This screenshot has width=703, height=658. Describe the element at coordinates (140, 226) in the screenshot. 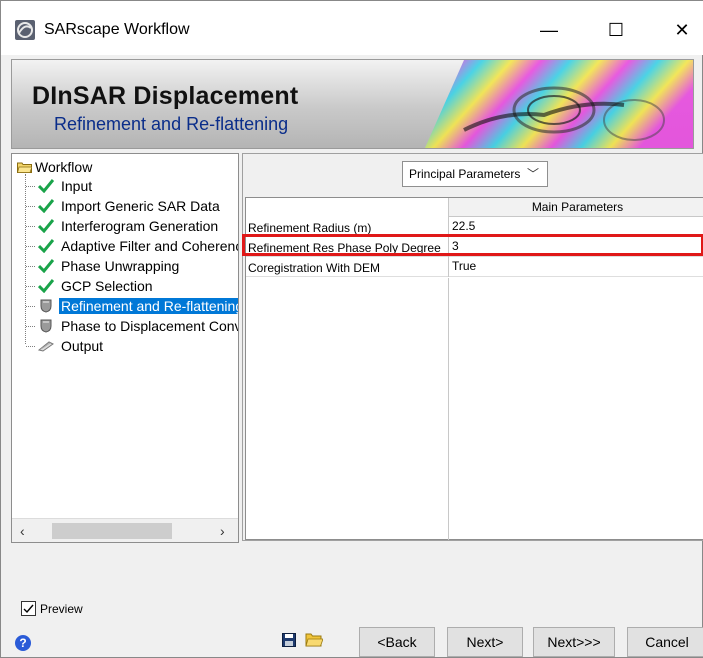

I see `tree-item-label: Interferogram Generation` at that location.